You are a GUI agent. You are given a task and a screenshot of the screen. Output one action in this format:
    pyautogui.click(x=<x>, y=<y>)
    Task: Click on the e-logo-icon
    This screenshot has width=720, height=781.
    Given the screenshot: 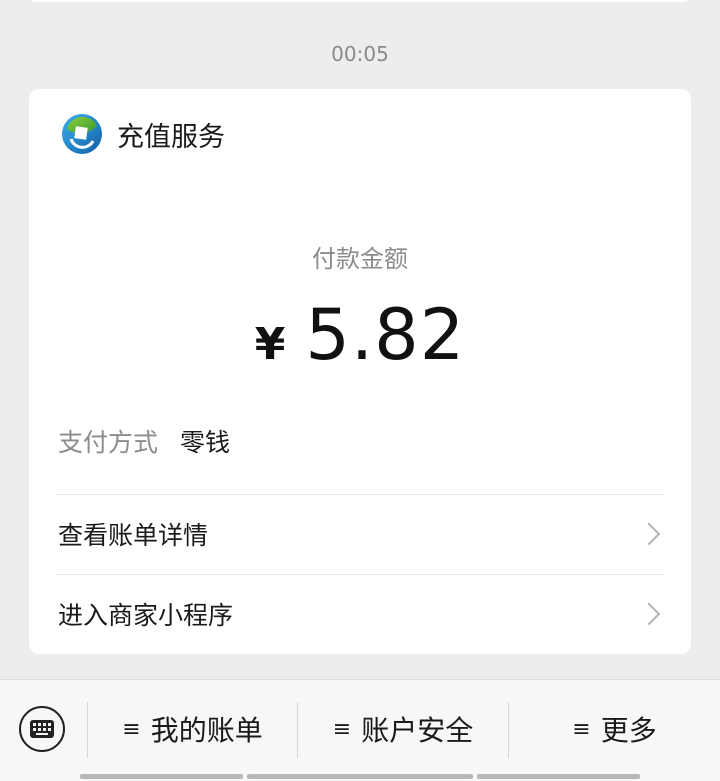 What is the action you would take?
    pyautogui.click(x=82, y=134)
    